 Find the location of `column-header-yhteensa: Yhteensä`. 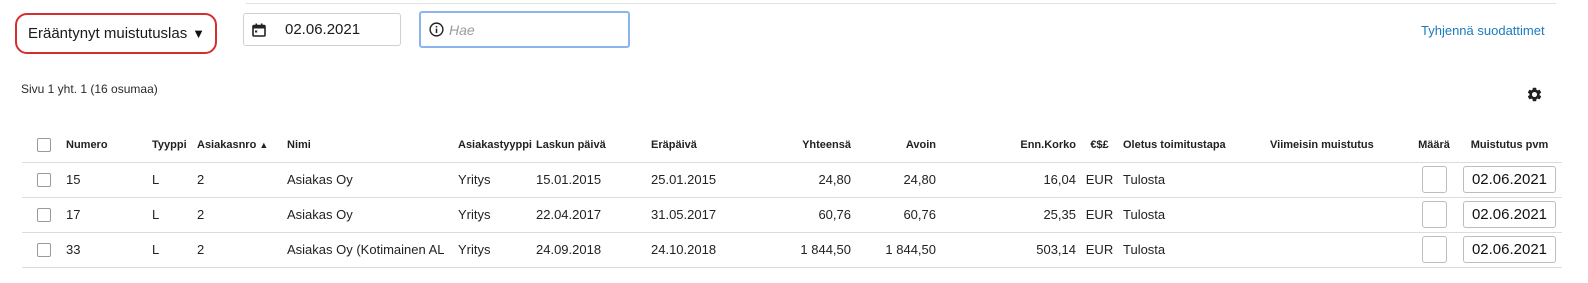

column-header-yhteensa: Yhteensä is located at coordinates (803, 145).